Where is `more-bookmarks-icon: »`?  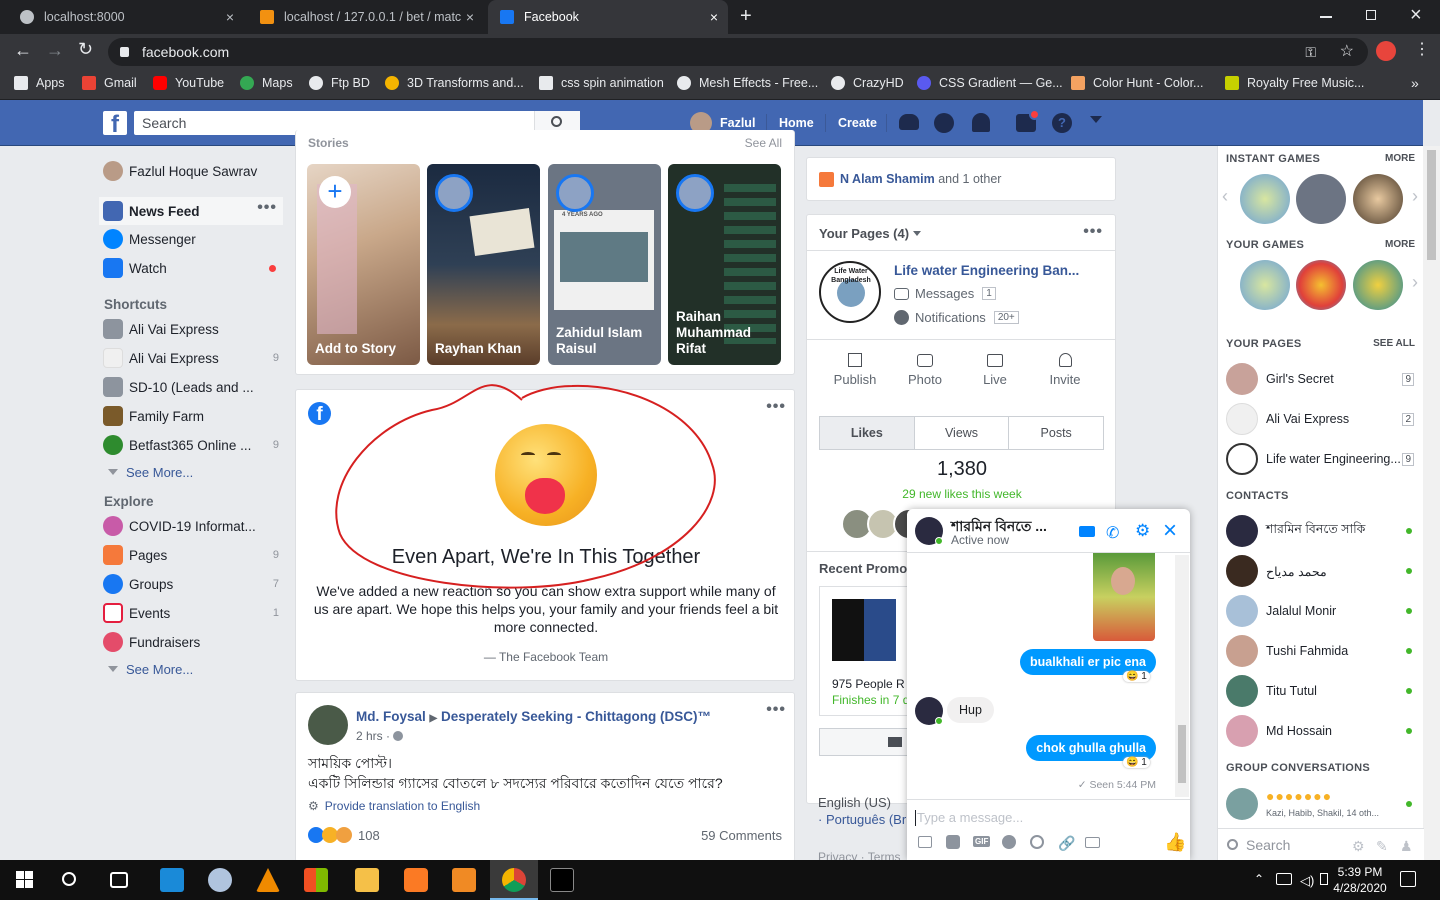
more-bookmarks-icon: » is located at coordinates (1415, 83).